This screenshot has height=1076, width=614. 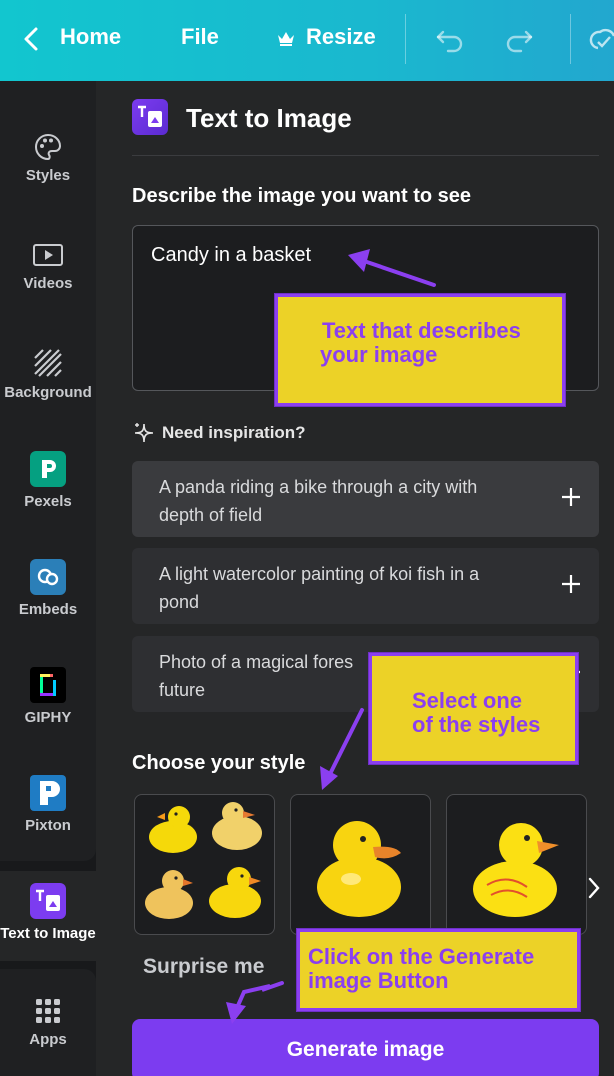 I want to click on illustrated-duck-image, so click(x=516, y=870).